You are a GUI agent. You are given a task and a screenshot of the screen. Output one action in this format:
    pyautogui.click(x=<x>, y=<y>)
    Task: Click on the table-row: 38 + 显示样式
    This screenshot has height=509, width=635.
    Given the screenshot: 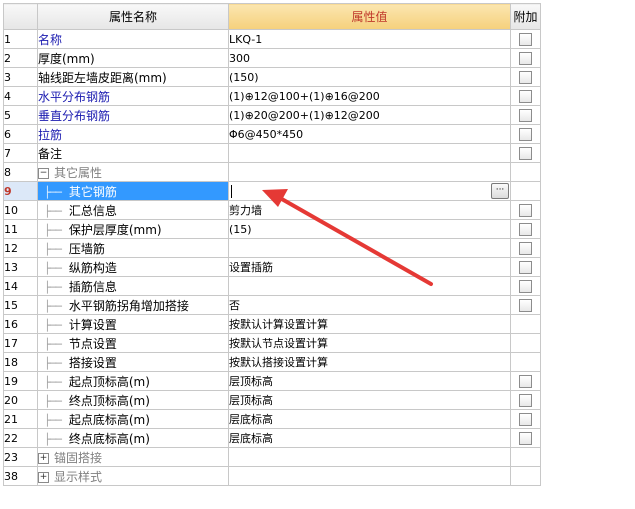 What is the action you would take?
    pyautogui.click(x=272, y=476)
    